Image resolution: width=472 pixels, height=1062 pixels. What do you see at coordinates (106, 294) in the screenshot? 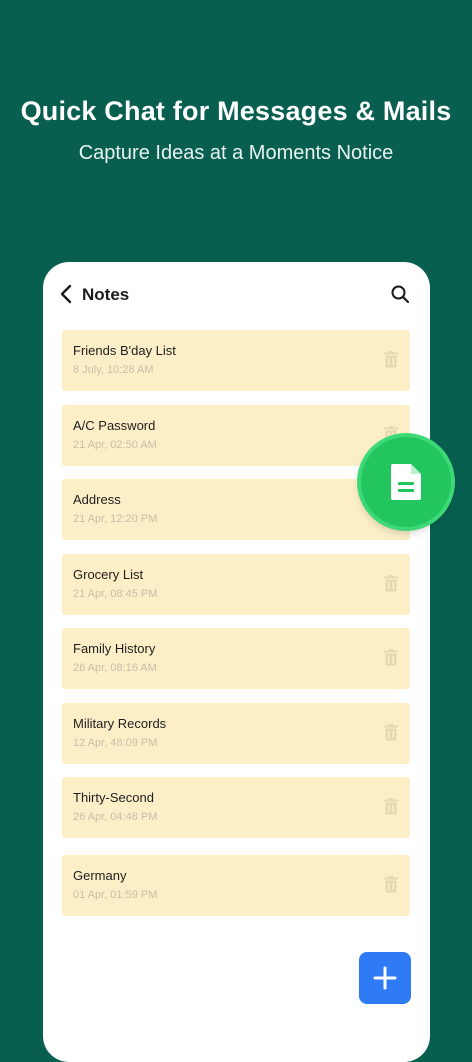
I see `page-title: Notes` at bounding box center [106, 294].